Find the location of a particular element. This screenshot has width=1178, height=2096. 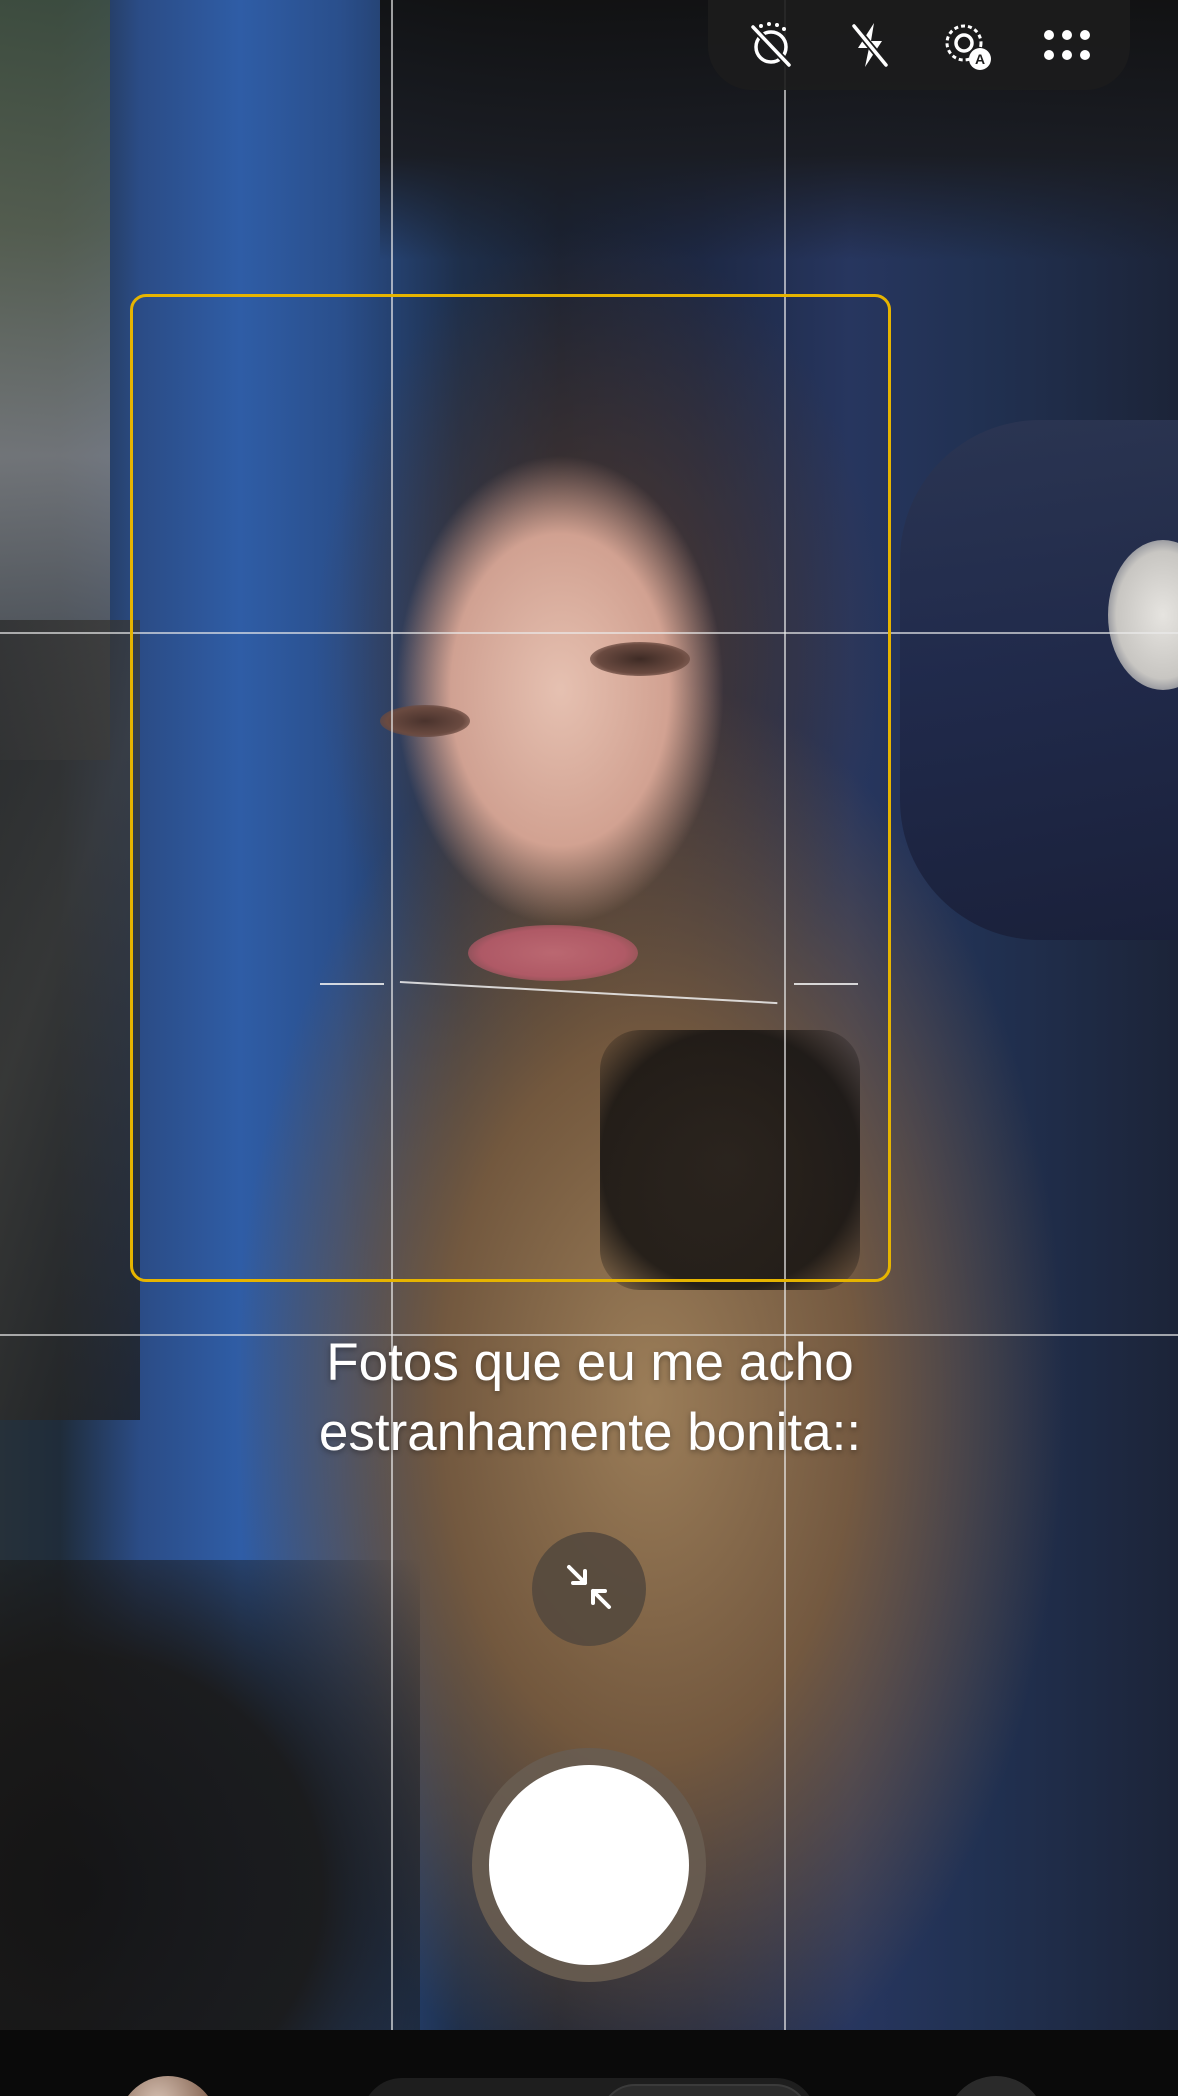

collapse-button is located at coordinates (589, 1589).